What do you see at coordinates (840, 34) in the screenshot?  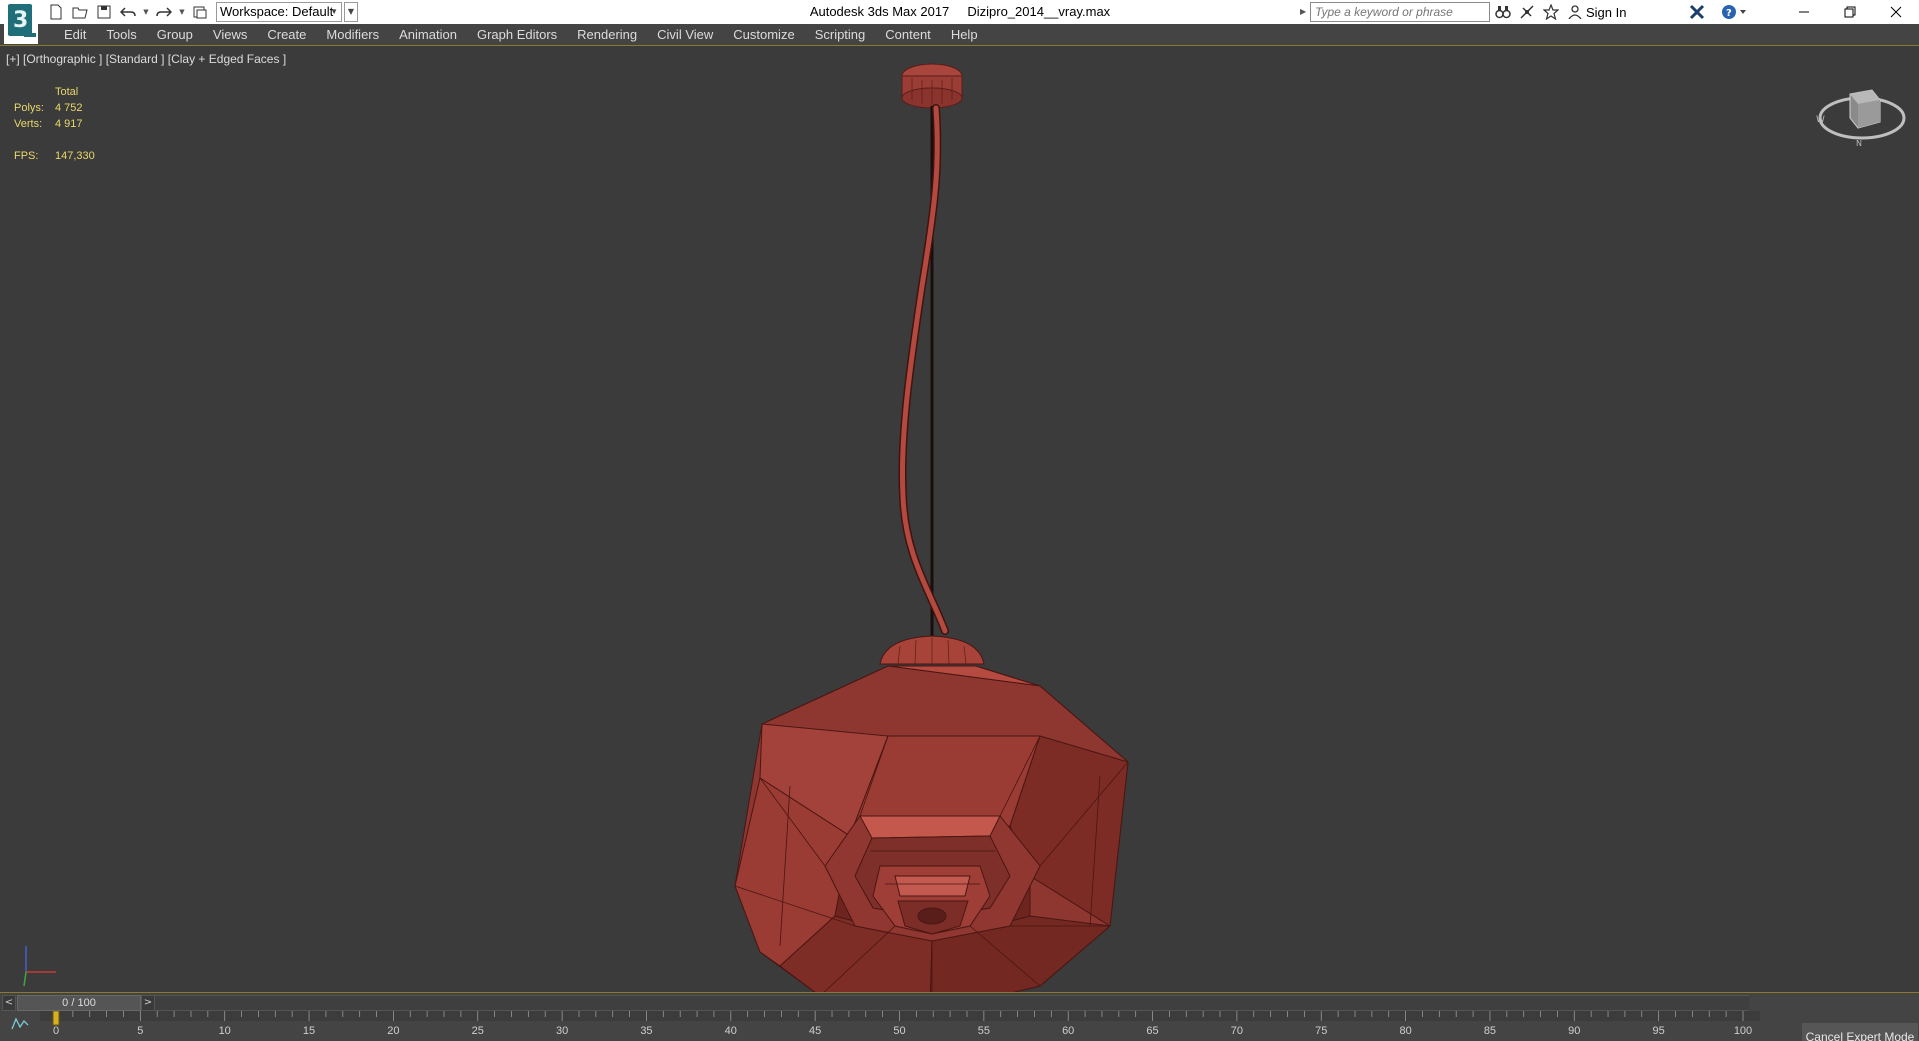 I see `menu-scripting: Scripting` at bounding box center [840, 34].